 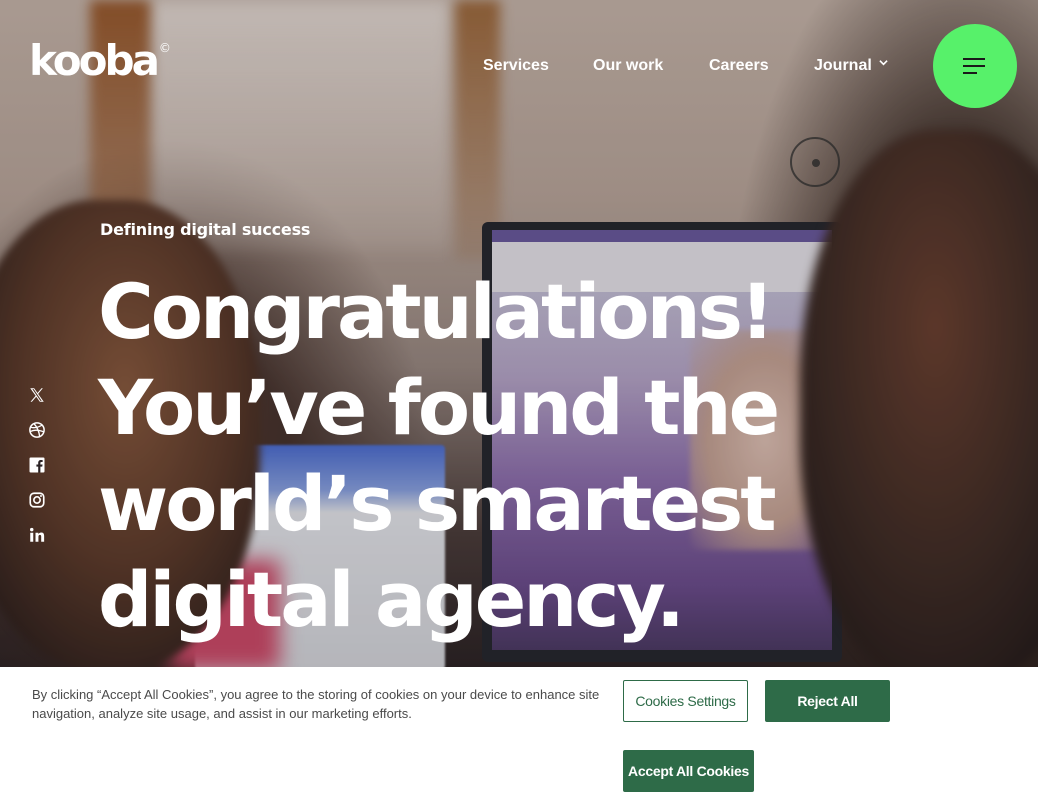 What do you see at coordinates (685, 701) in the screenshot?
I see `cookies-settings-button: Cookies Settings` at bounding box center [685, 701].